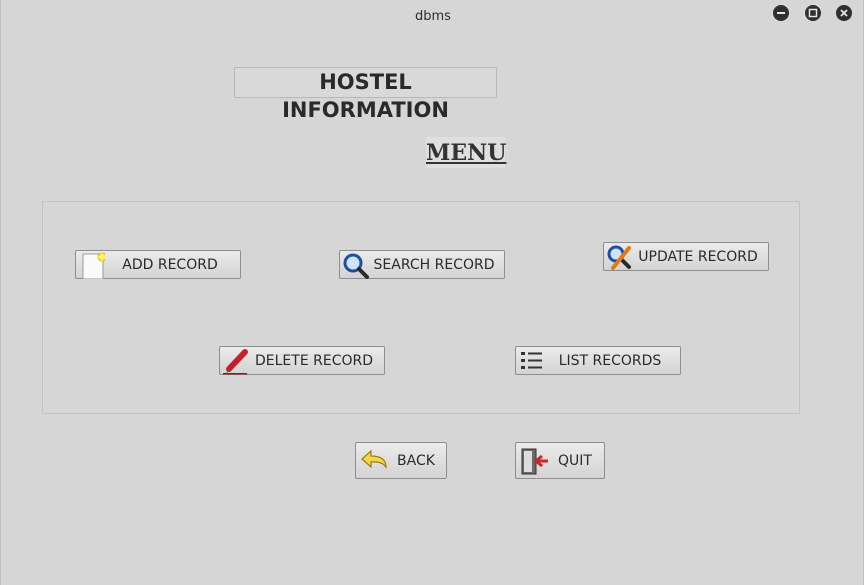 This screenshot has width=864, height=585. I want to click on quit-label: QUIT, so click(575, 460).